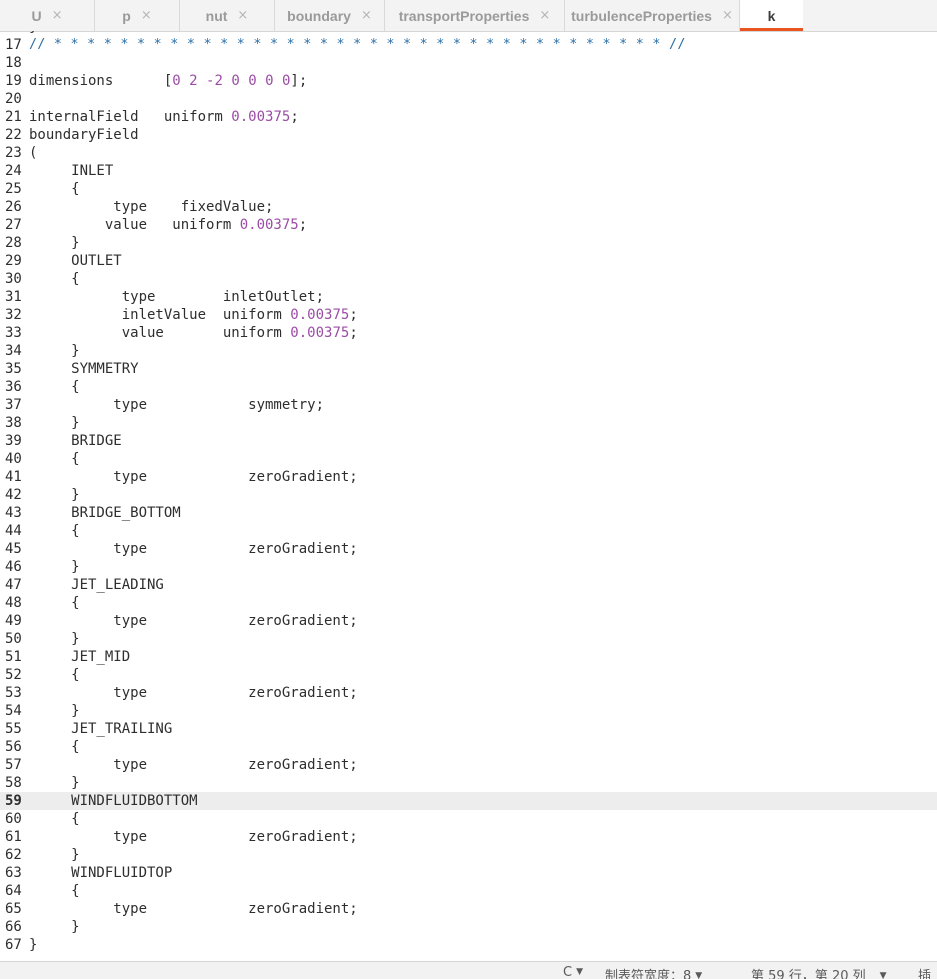 The image size is (937, 979). Describe the element at coordinates (468, 333) in the screenshot. I see `code-line: 33 value uniform 0.00375;` at that location.